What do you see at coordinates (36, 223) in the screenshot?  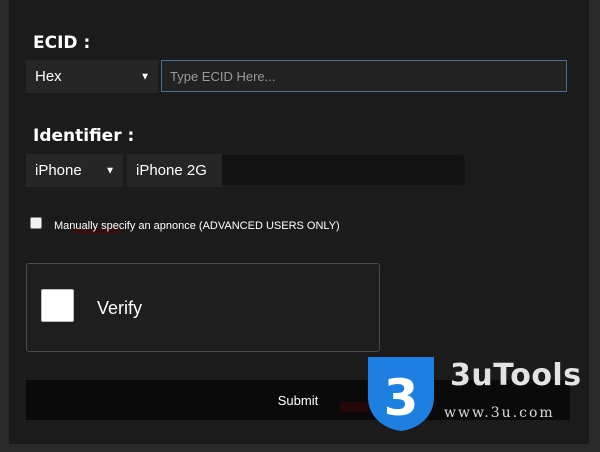 I see `apnonce-checkbox` at bounding box center [36, 223].